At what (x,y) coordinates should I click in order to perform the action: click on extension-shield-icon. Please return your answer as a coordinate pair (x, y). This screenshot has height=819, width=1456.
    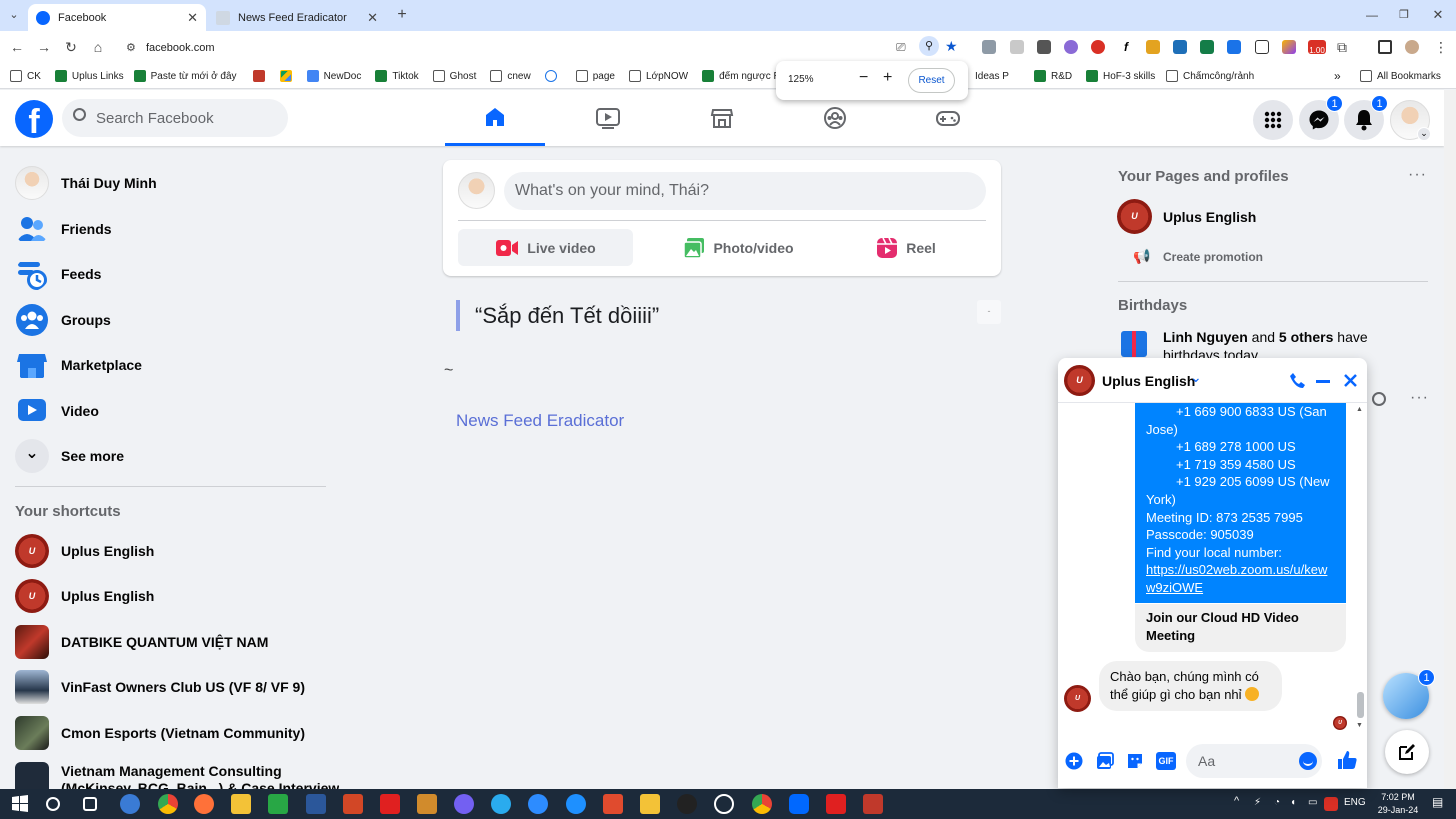
    Looking at the image, I should click on (989, 47).